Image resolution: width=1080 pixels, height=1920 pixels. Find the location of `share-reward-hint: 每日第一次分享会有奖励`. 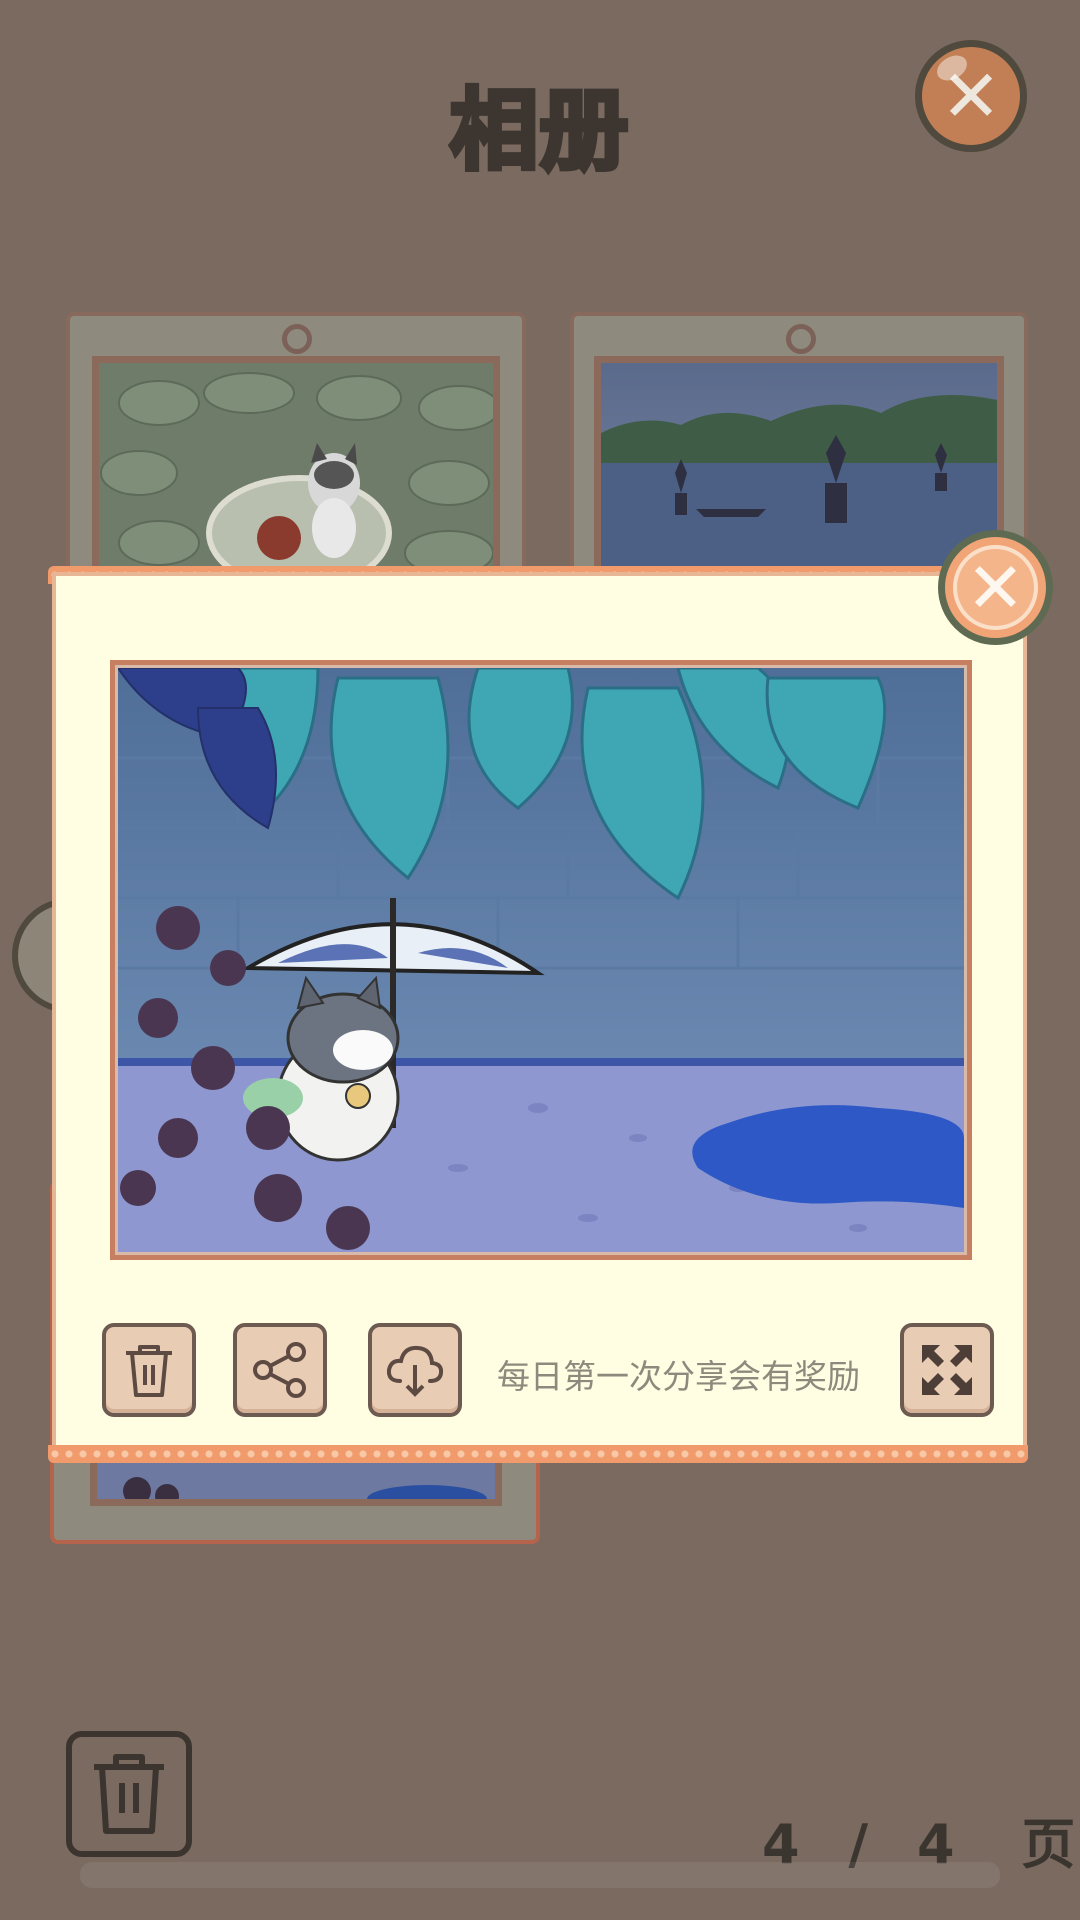

share-reward-hint: 每日第一次分享会有奖励 is located at coordinates (678, 1376).